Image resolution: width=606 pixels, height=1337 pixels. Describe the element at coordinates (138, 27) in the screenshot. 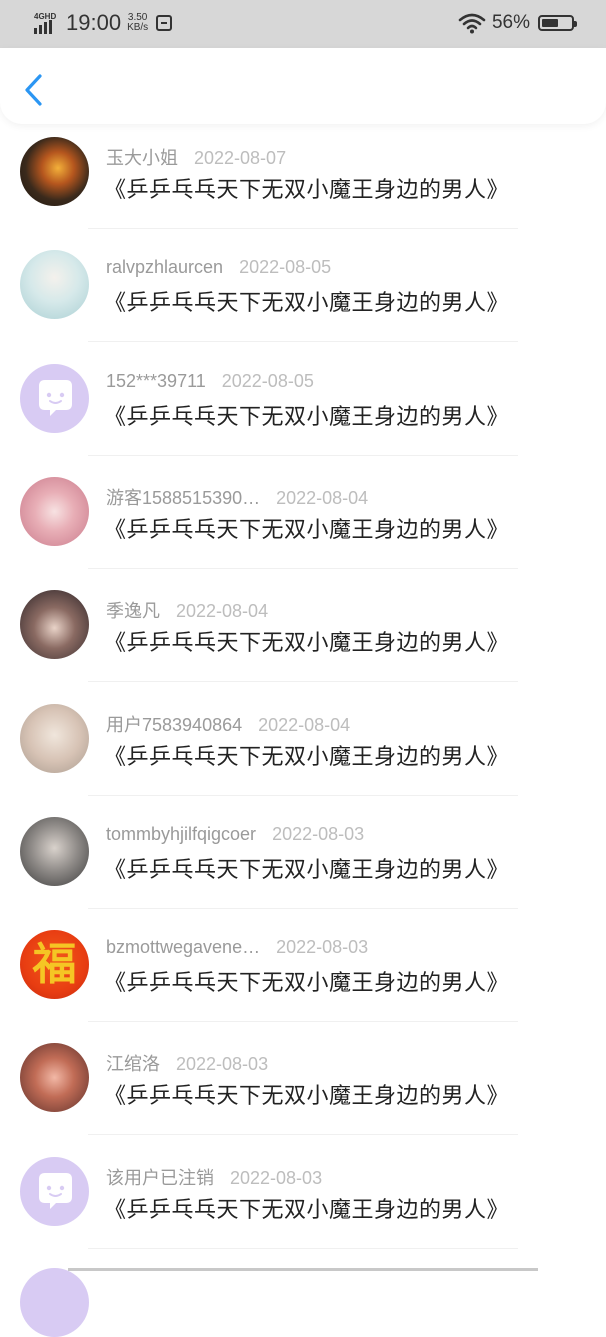

I see `network-speed-unit: KB/s` at that location.